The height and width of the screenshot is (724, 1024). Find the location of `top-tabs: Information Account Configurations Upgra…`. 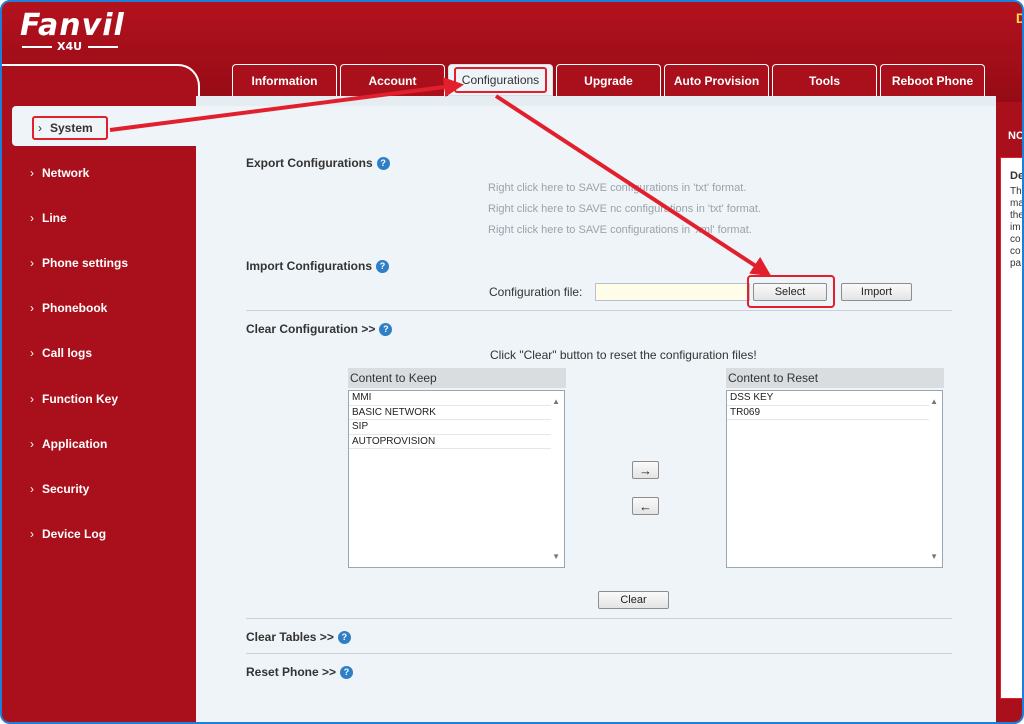

top-tabs: Information Account Configurations Upgra… is located at coordinates (608, 80).